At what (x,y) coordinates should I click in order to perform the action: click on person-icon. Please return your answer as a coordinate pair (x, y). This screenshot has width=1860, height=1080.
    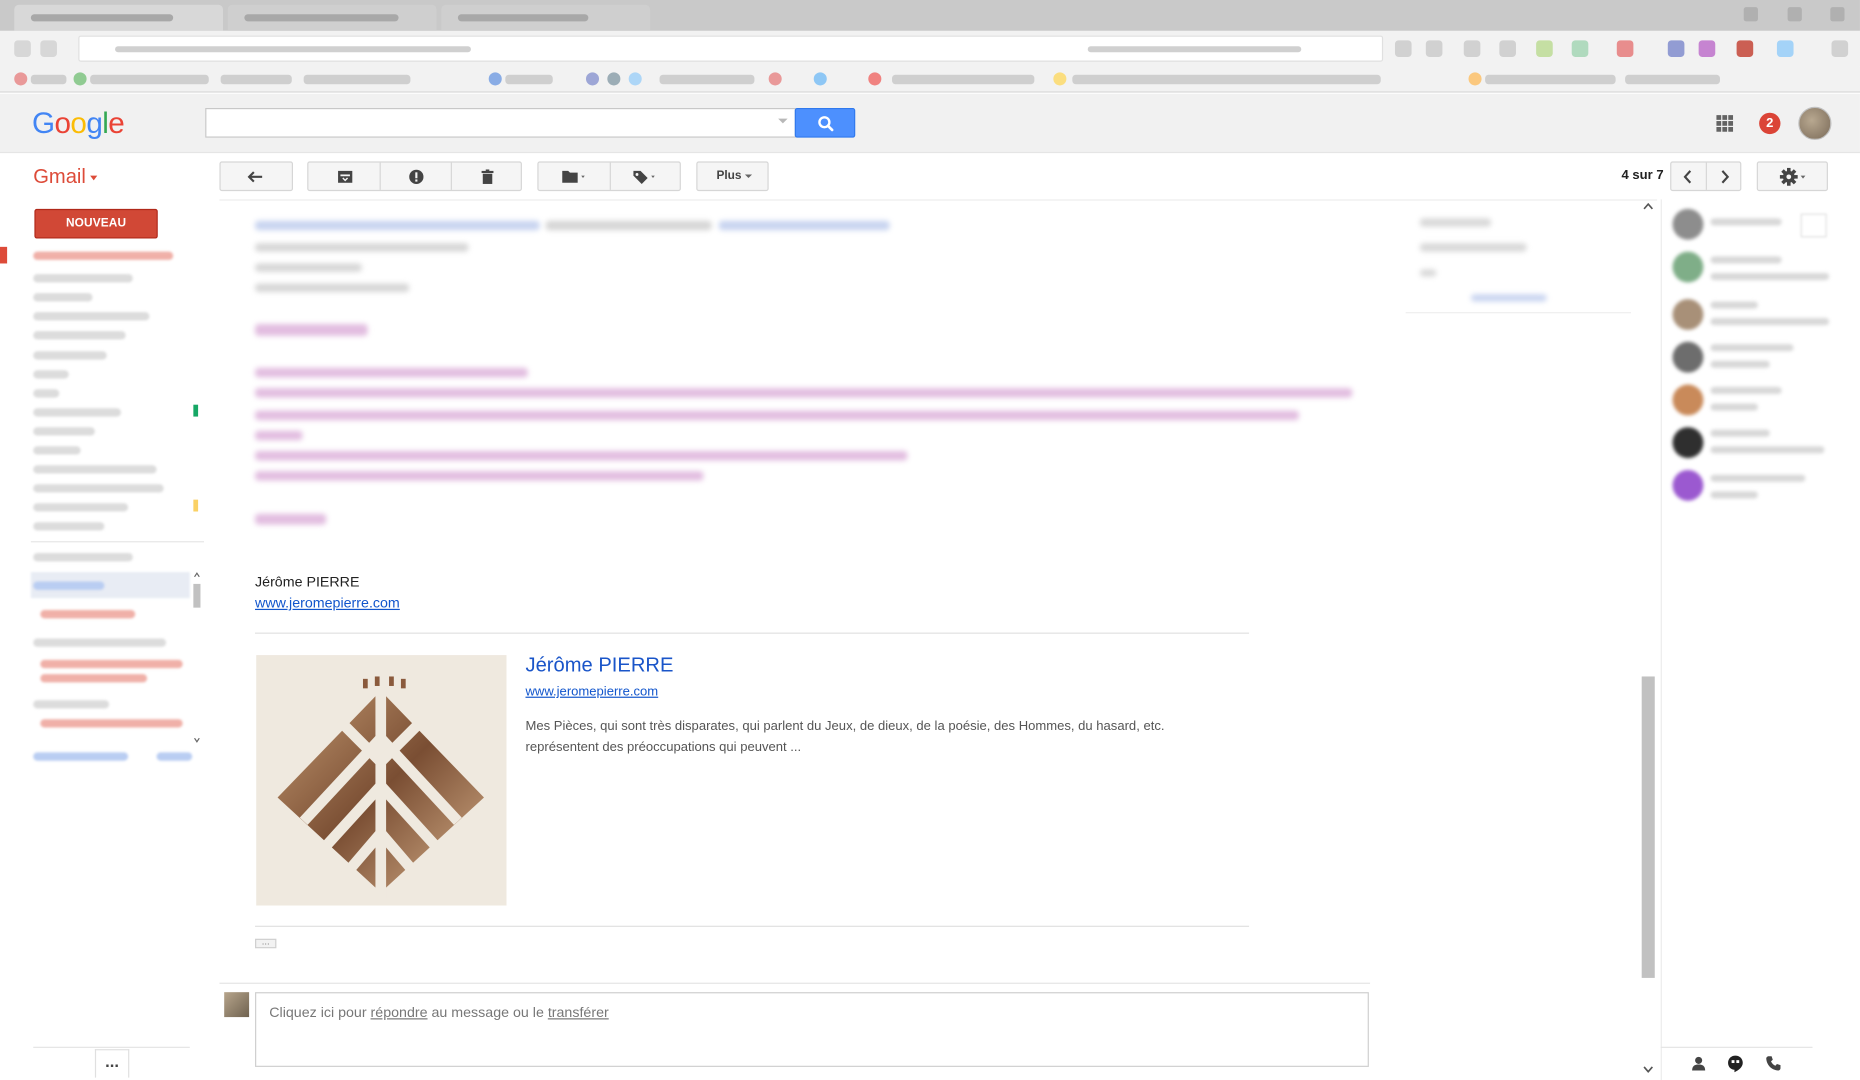
    Looking at the image, I should click on (1698, 1063).